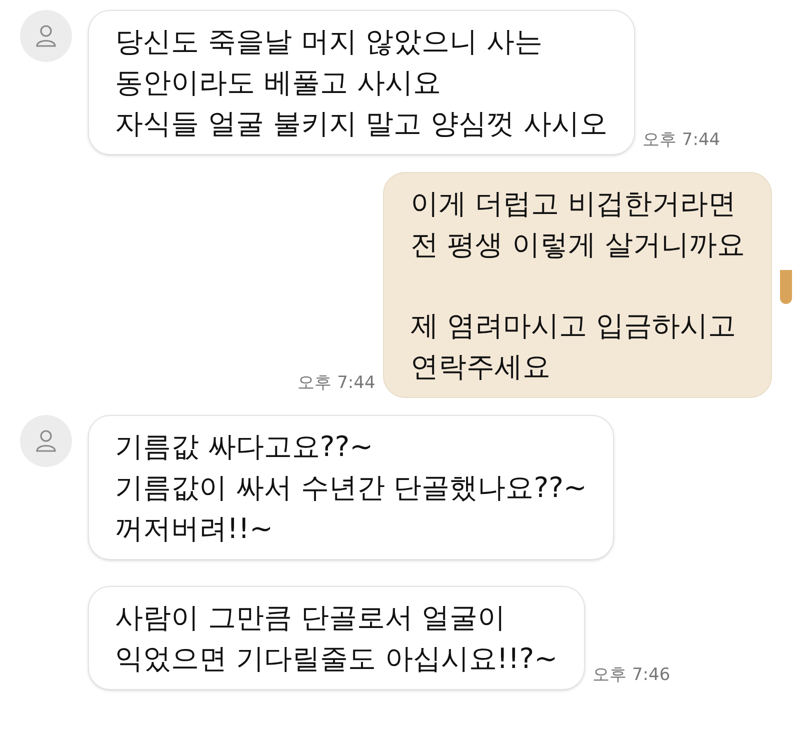 This screenshot has width=800, height=746. What do you see at coordinates (631, 675) in the screenshot?
I see `message-time: 오후 7:46` at bounding box center [631, 675].